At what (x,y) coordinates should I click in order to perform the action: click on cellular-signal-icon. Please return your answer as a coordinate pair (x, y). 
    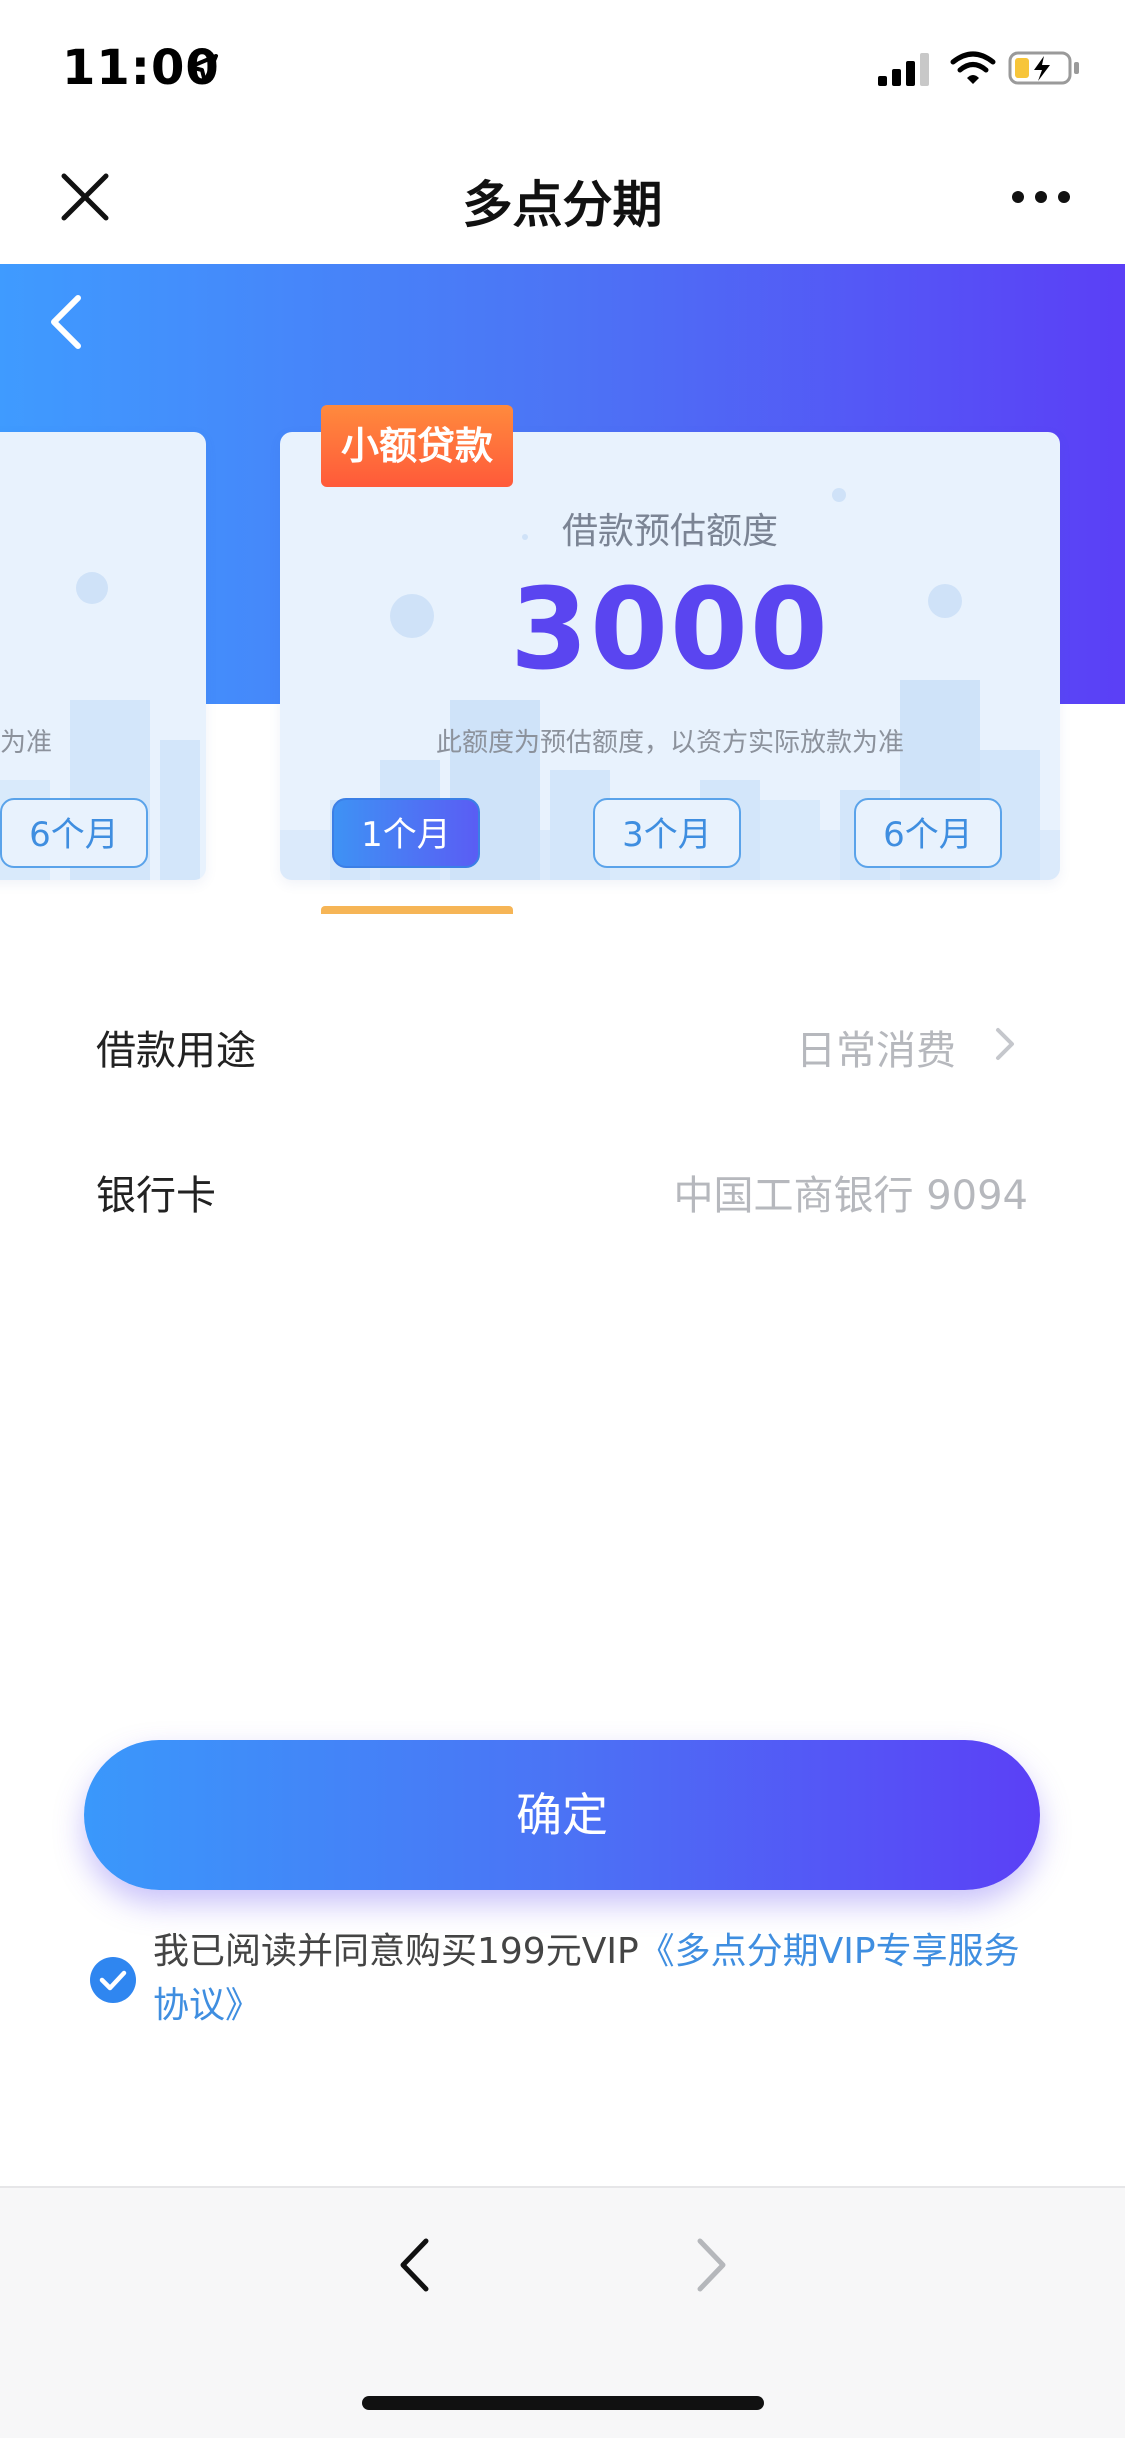
    Looking at the image, I should click on (903, 69).